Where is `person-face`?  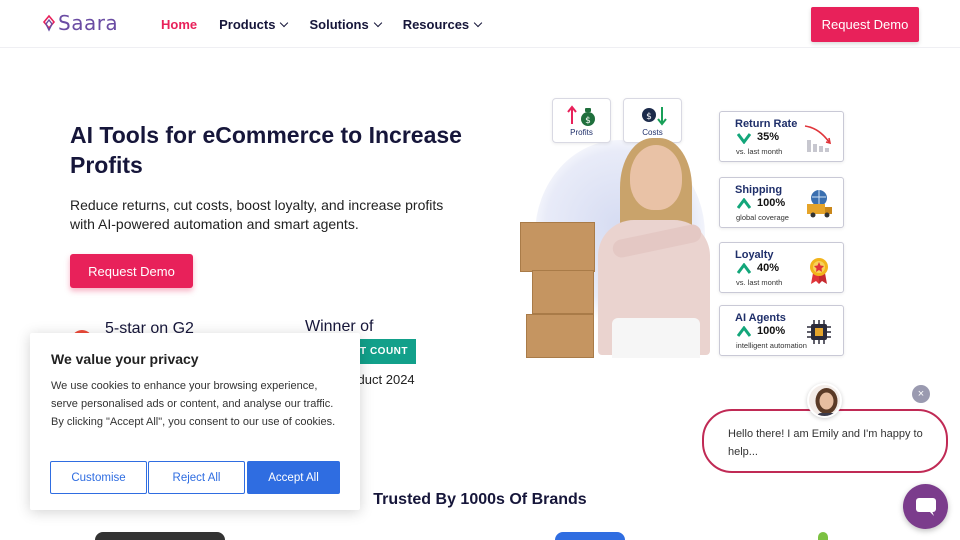
person-face is located at coordinates (656, 177).